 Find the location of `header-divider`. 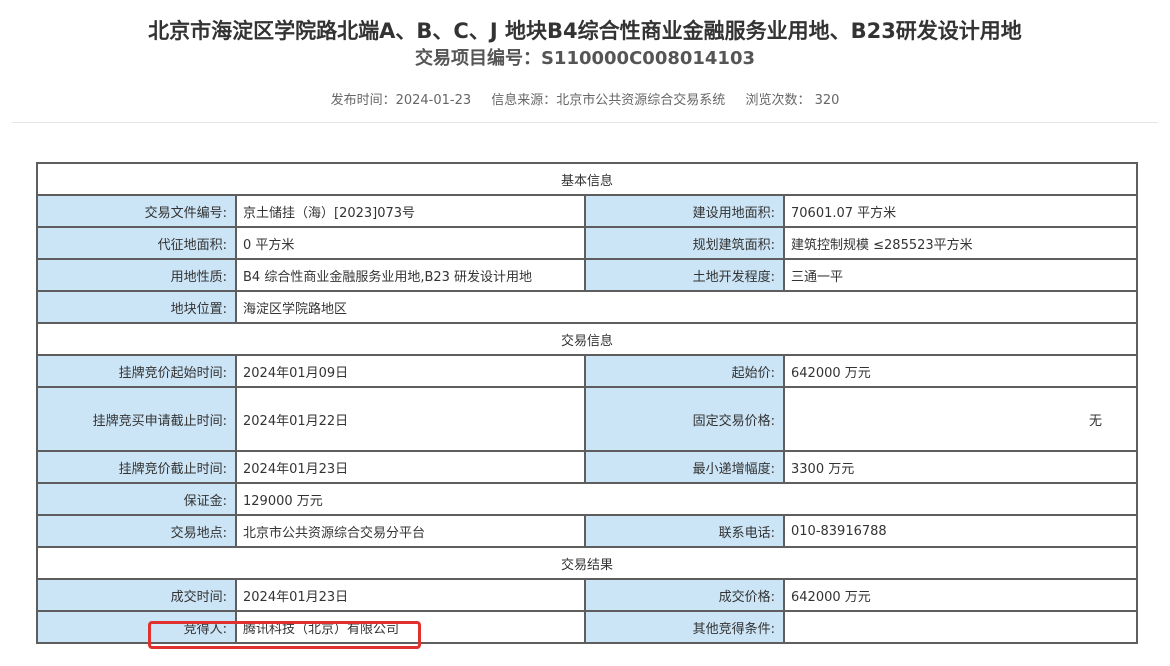

header-divider is located at coordinates (585, 122).